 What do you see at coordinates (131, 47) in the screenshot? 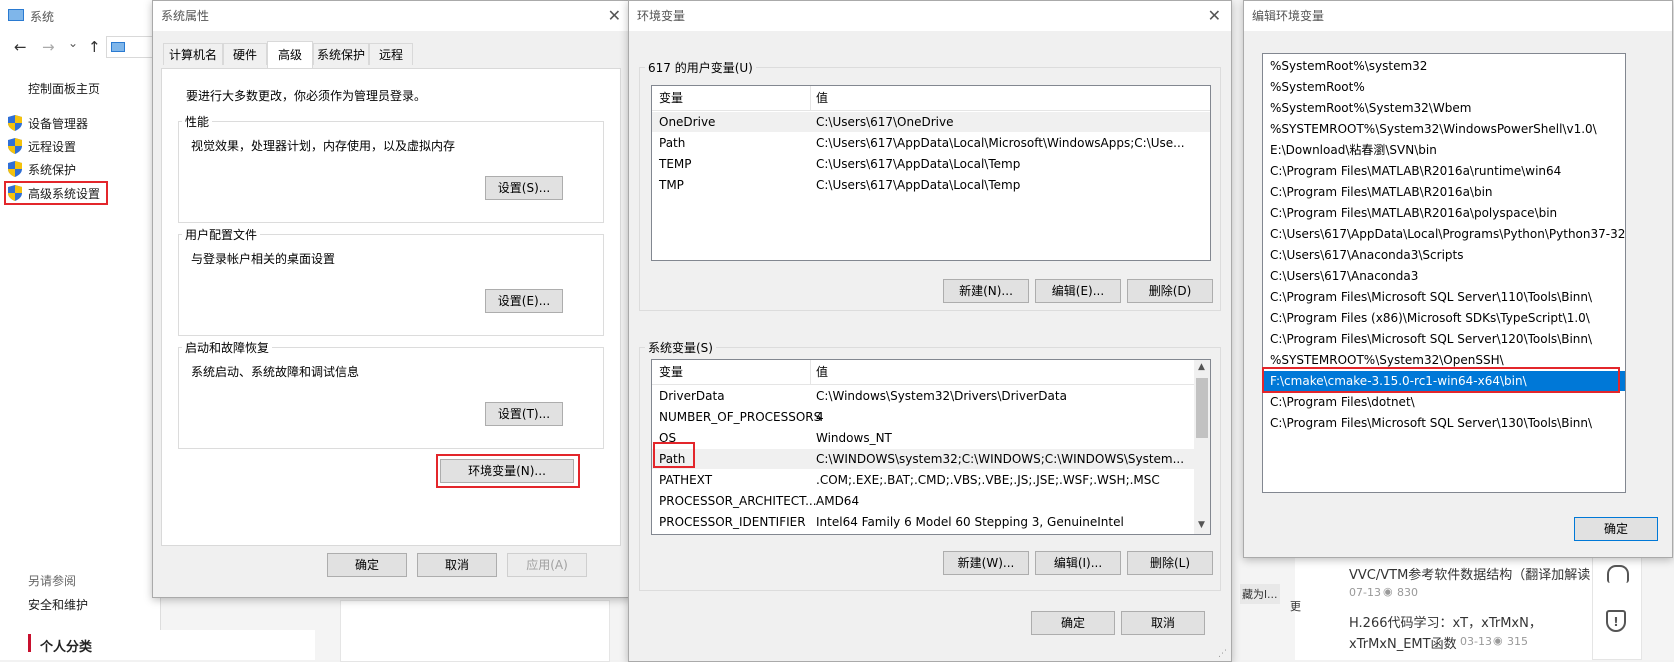
I see `address-bar` at bounding box center [131, 47].